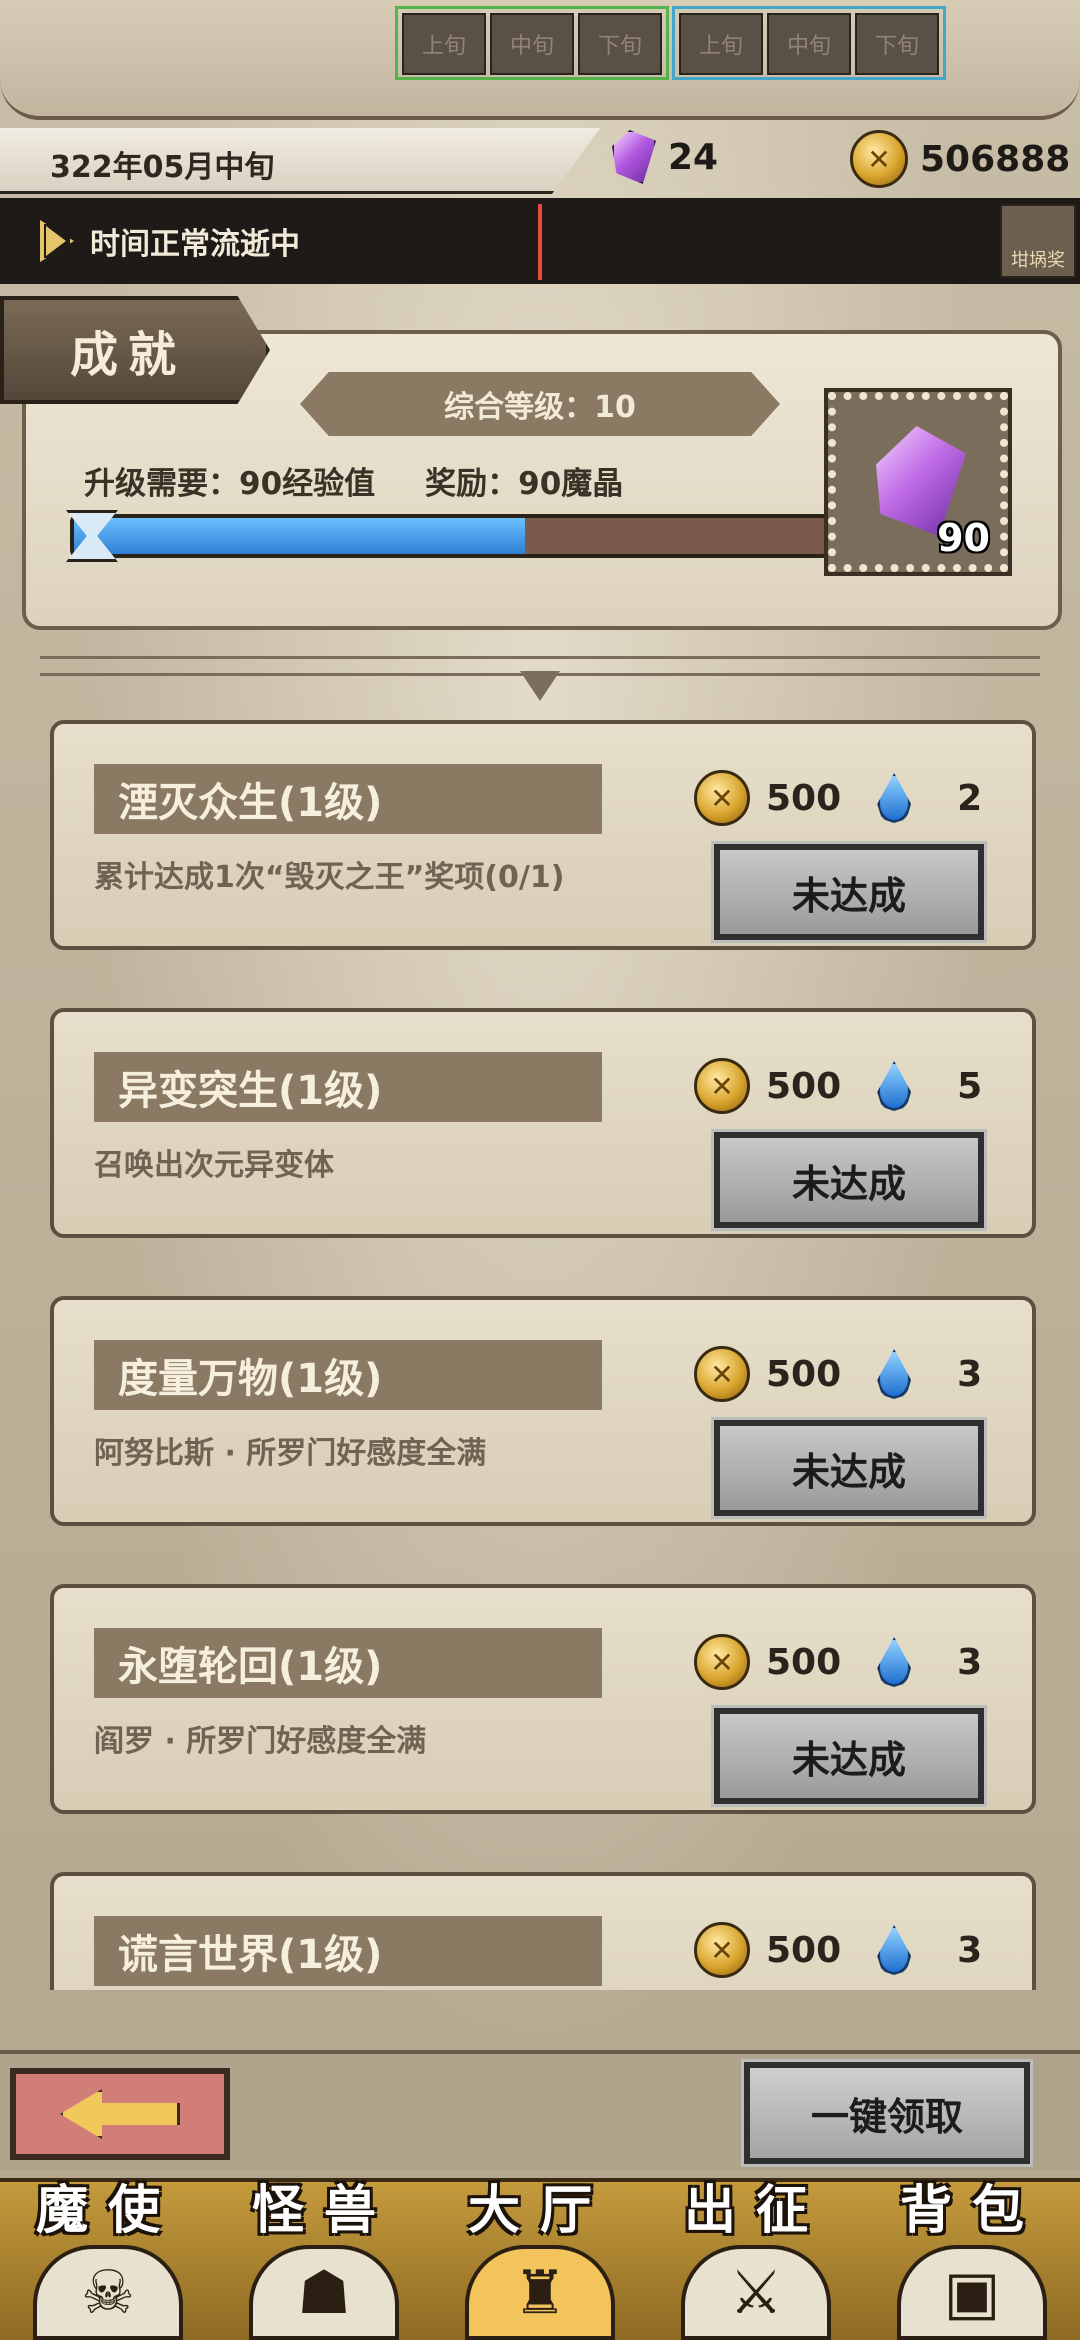  I want to click on achievement-card: 异变突生(1级) 召唤出次元异变体 500 5 未达成, so click(543, 1123).